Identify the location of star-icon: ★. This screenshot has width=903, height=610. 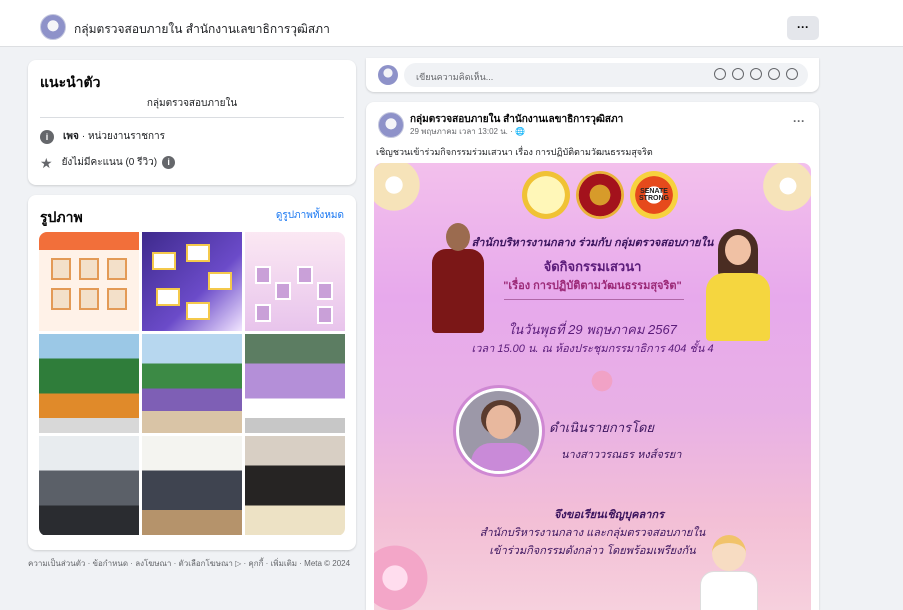
(46, 162).